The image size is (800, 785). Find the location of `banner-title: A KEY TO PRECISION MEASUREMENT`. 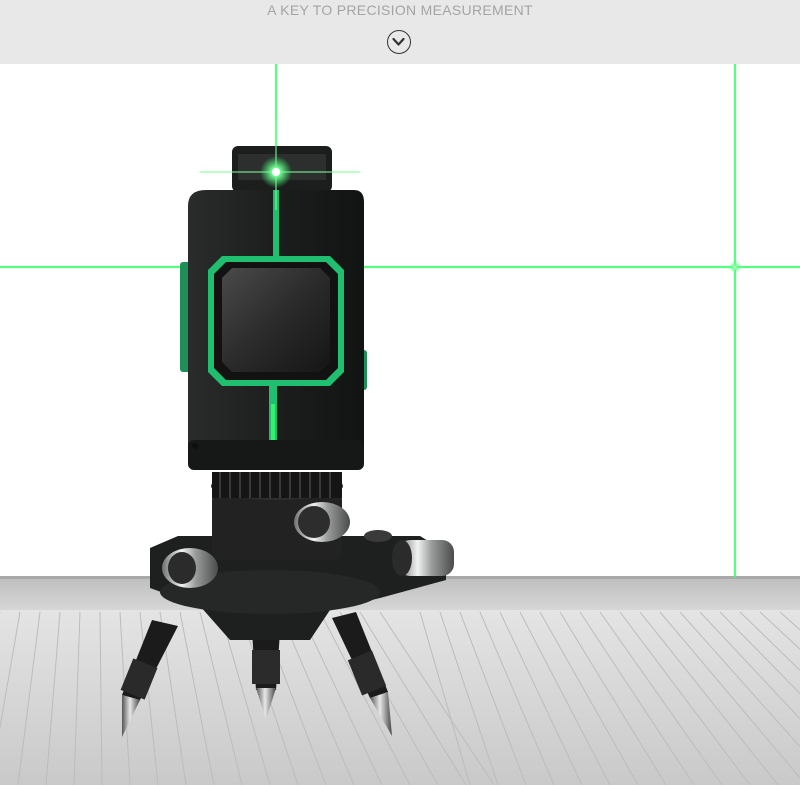

banner-title: A KEY TO PRECISION MEASUREMENT is located at coordinates (400, 10).